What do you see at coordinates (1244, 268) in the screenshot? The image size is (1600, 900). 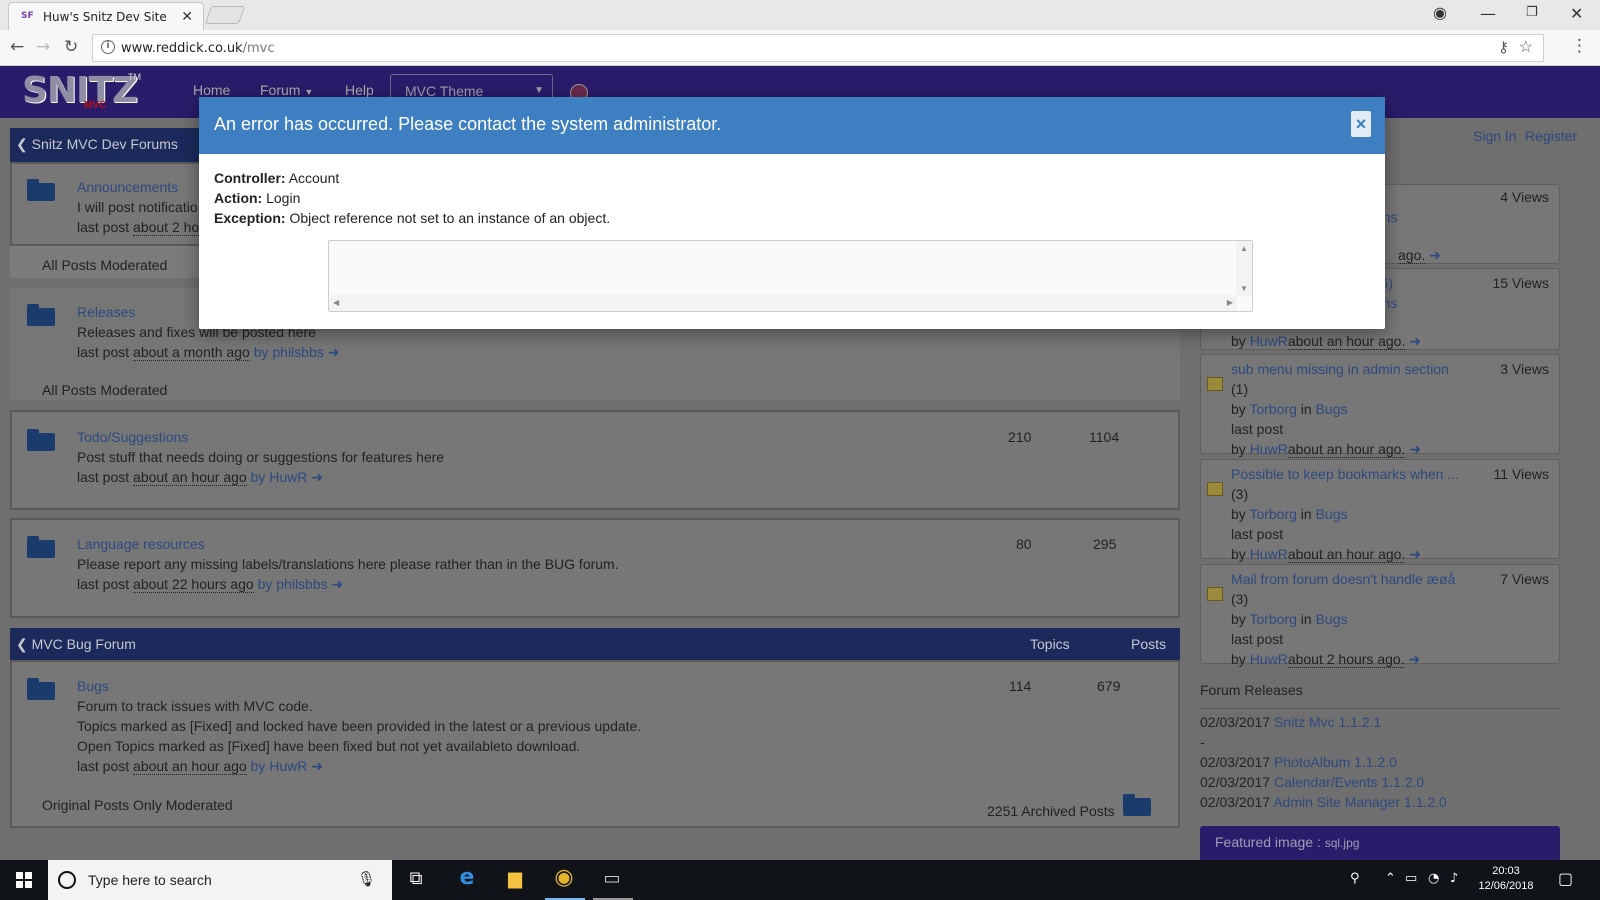 I see `vertical-scrollbar: ▲ ▼` at bounding box center [1244, 268].